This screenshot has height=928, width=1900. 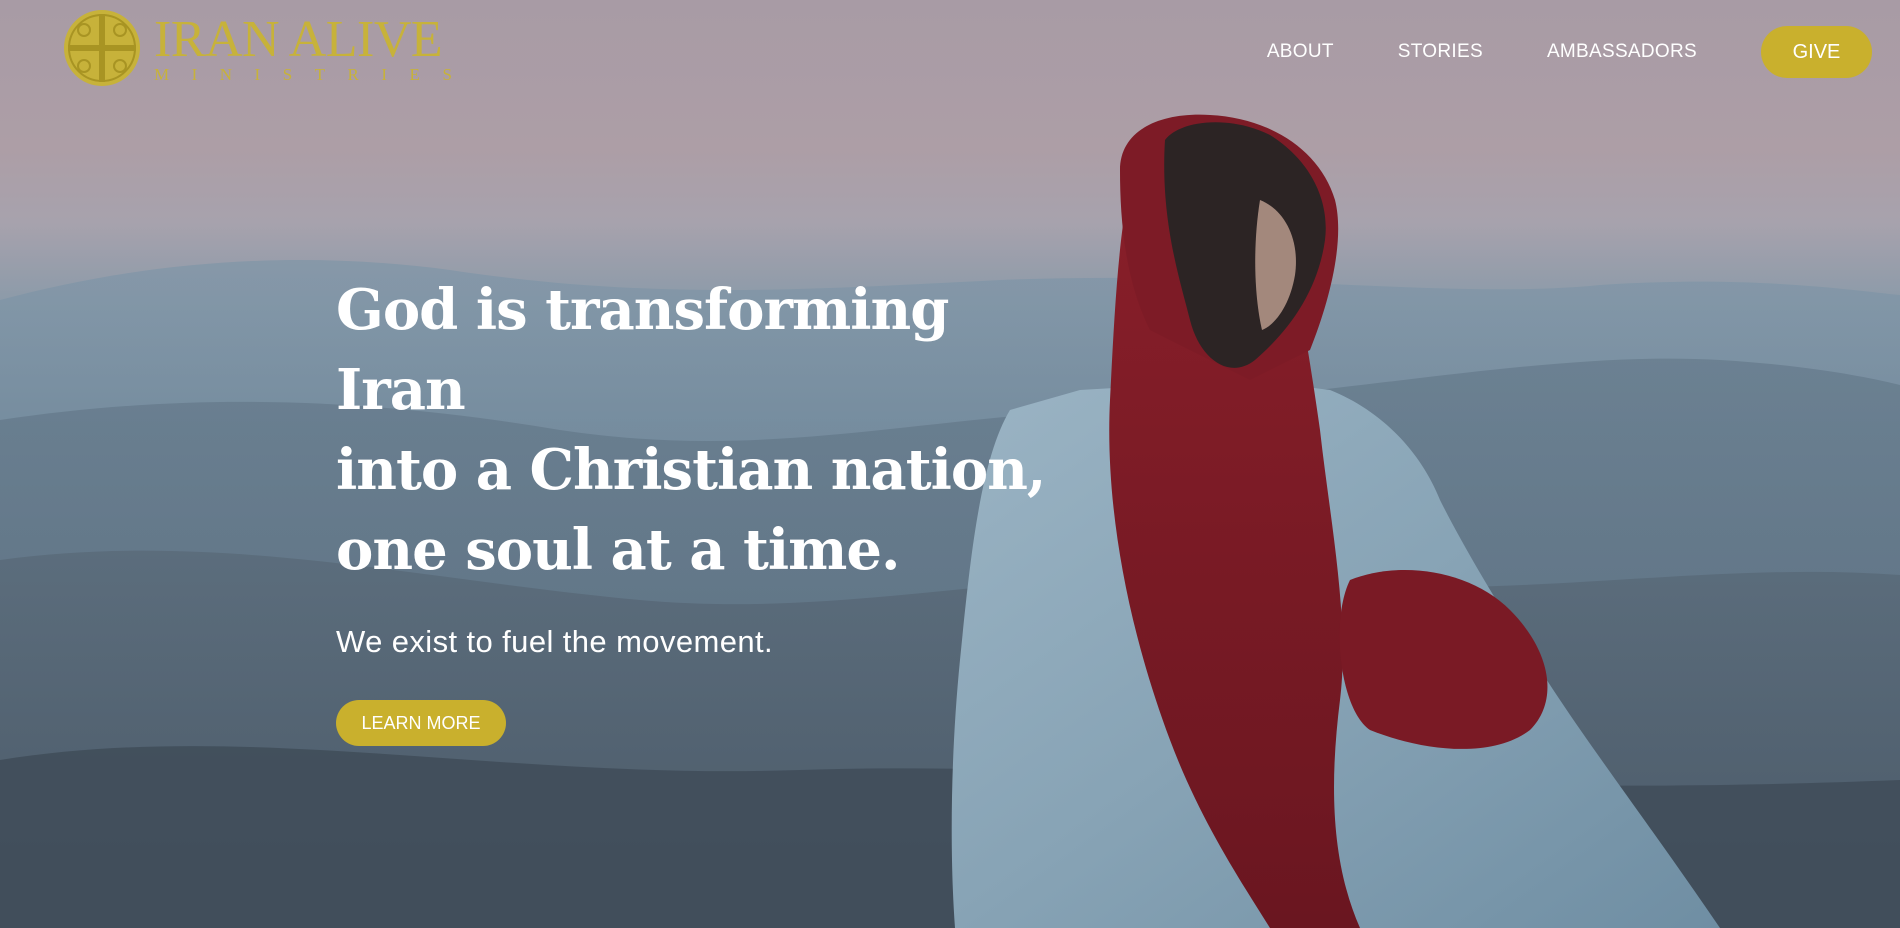 What do you see at coordinates (314, 74) in the screenshot?
I see `logo-subtitle: MINISTRIES` at bounding box center [314, 74].